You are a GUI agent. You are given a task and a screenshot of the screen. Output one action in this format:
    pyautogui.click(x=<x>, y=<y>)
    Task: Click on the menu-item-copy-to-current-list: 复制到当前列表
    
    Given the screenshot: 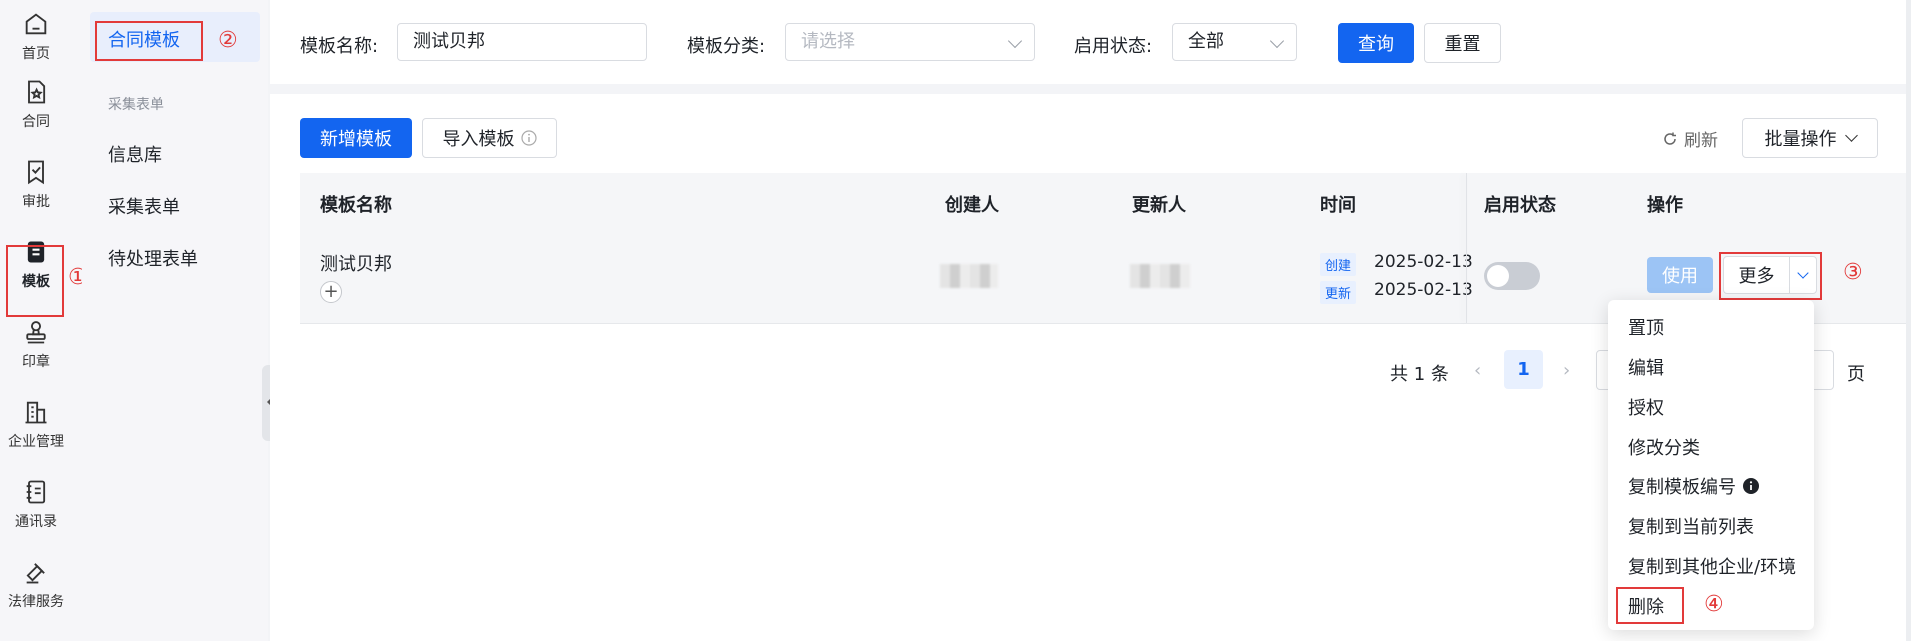 What is the action you would take?
    pyautogui.click(x=1691, y=526)
    